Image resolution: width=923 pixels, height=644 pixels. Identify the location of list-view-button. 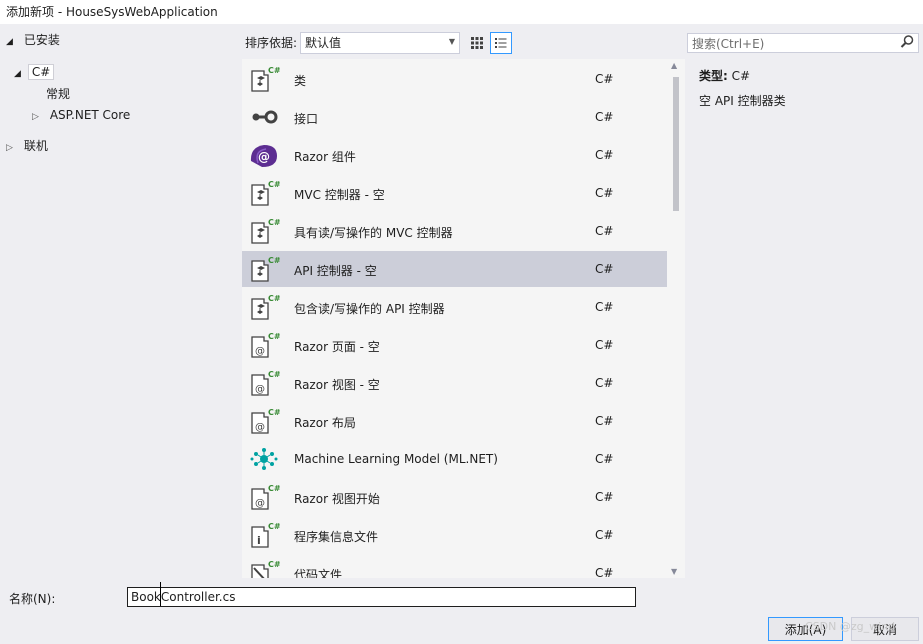
(501, 43).